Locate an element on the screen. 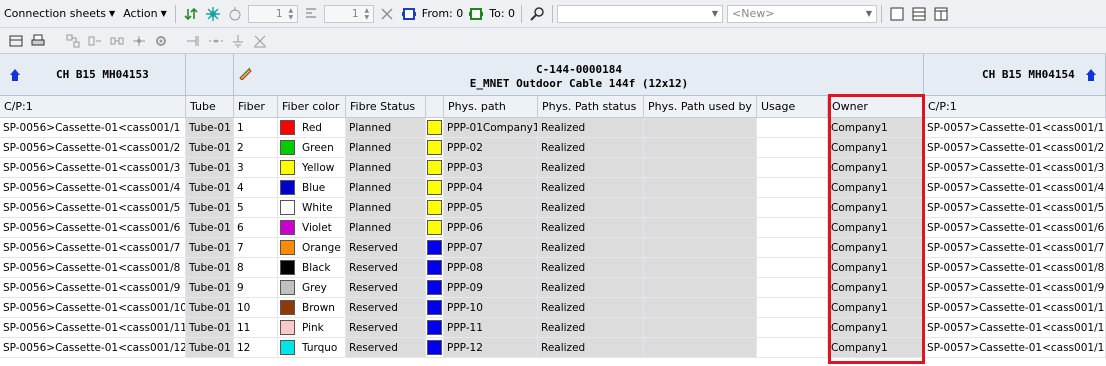 The image size is (1106, 366). cell-fiber: 8 is located at coordinates (256, 268).